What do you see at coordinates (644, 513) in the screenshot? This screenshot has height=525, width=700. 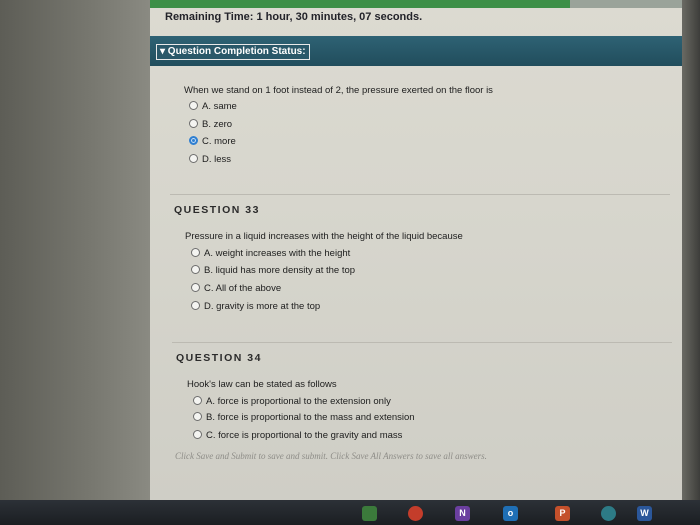 I see `word-icon: W` at bounding box center [644, 513].